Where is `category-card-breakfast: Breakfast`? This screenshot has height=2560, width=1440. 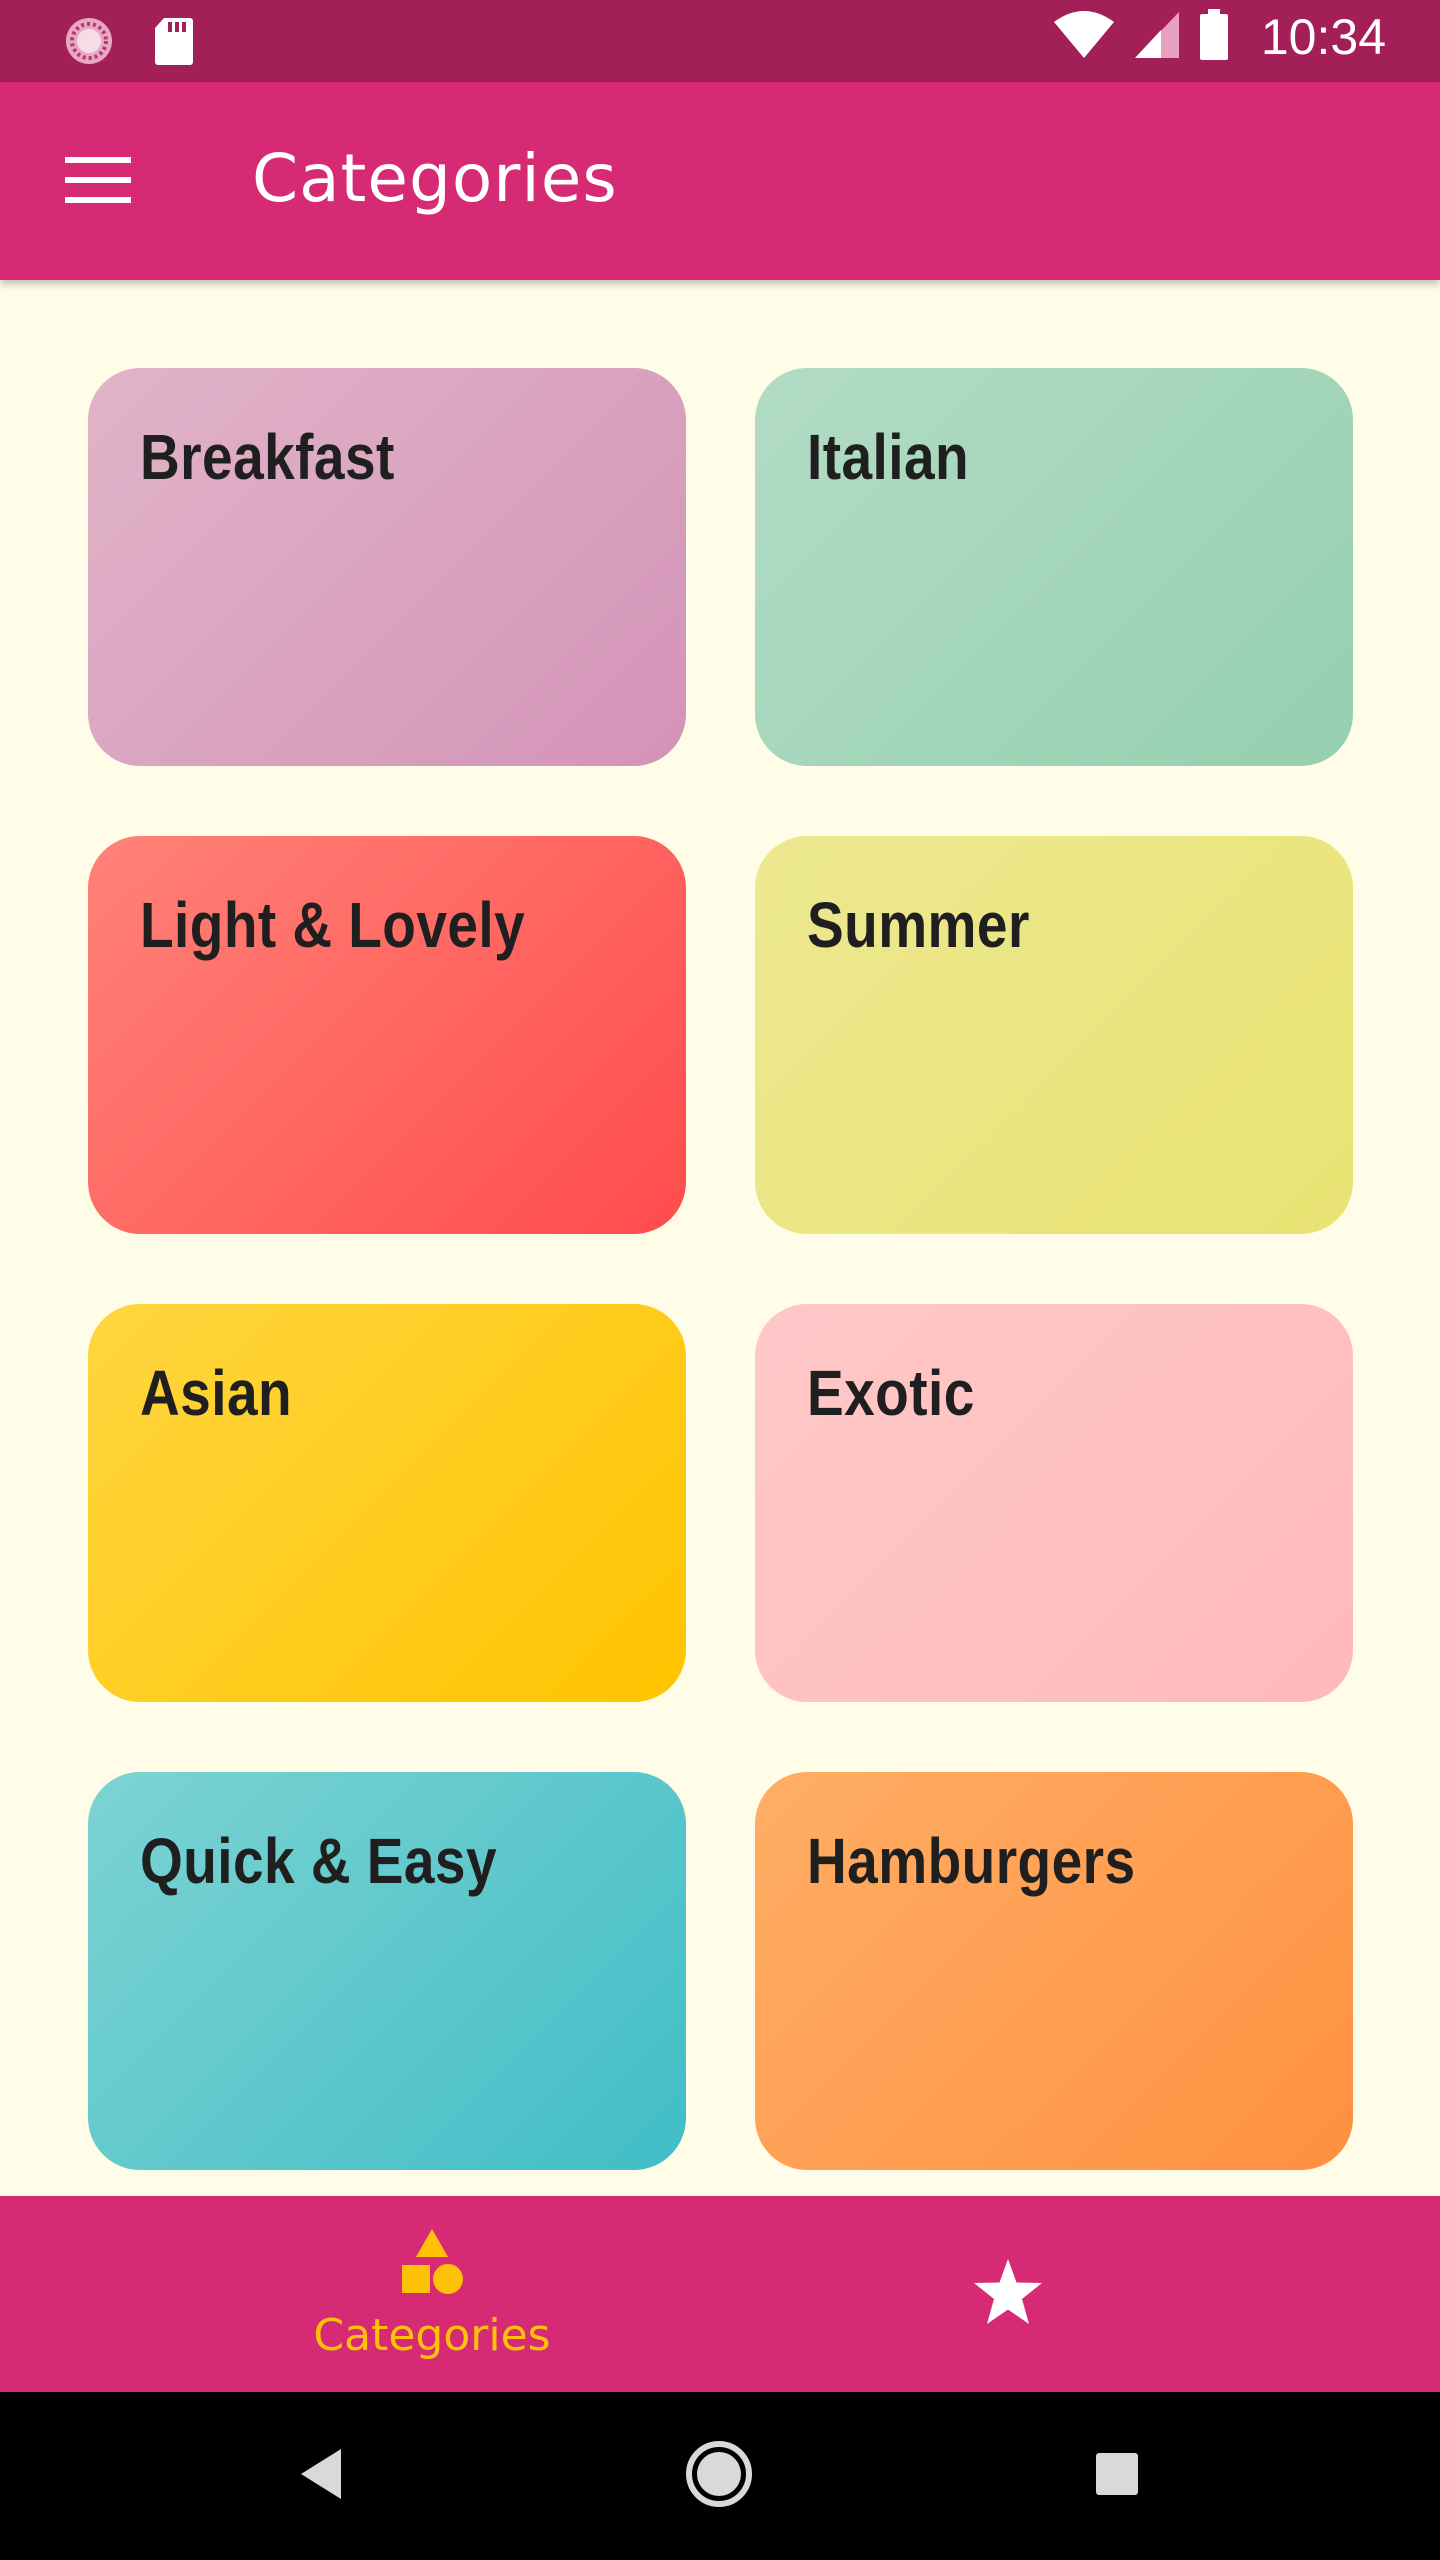 category-card-breakfast: Breakfast is located at coordinates (387, 567).